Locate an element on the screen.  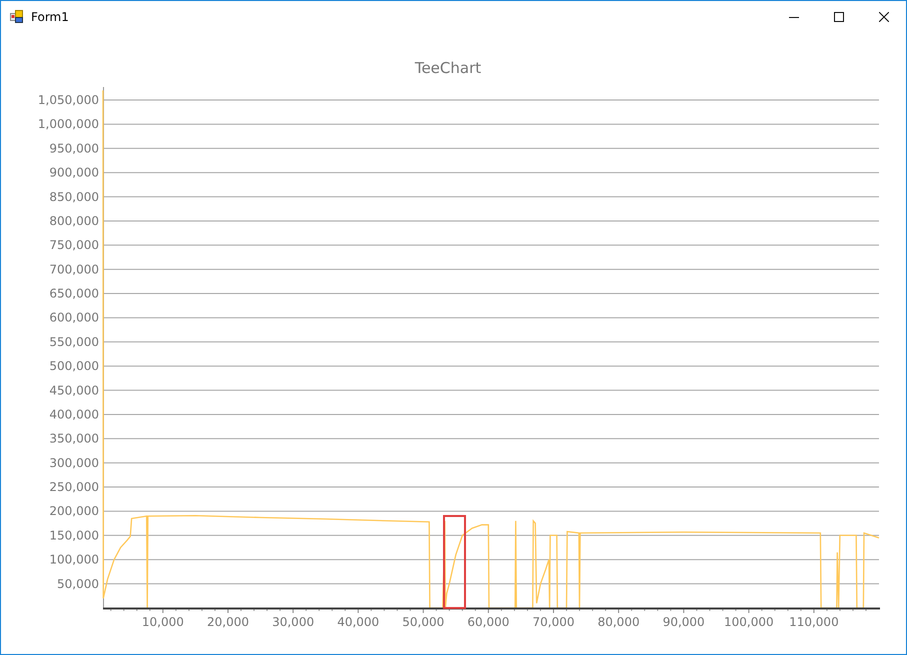
close-icon is located at coordinates (883, 17).